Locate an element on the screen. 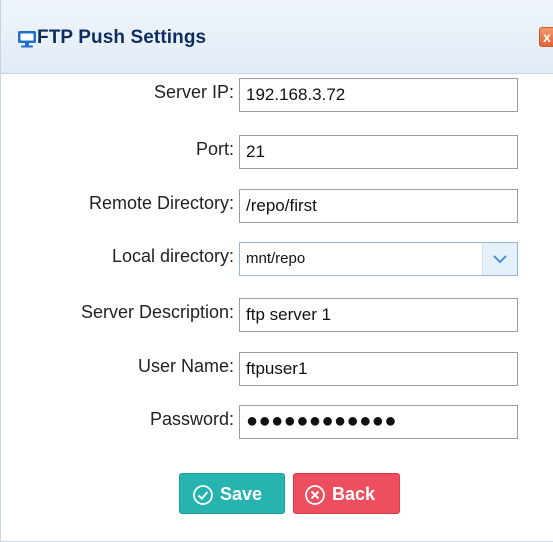  server-description-row: Server Description: is located at coordinates (277, 315).